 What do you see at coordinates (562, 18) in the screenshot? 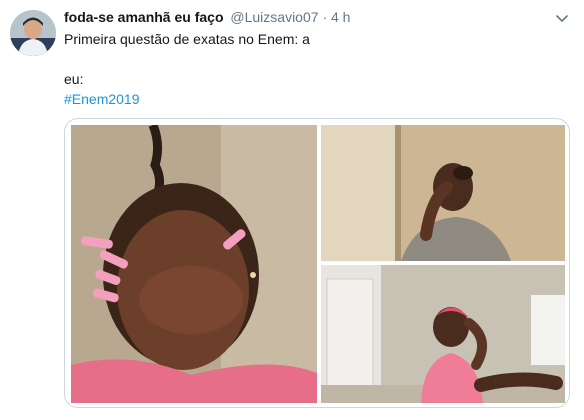
I see `chevron-down-icon` at bounding box center [562, 18].